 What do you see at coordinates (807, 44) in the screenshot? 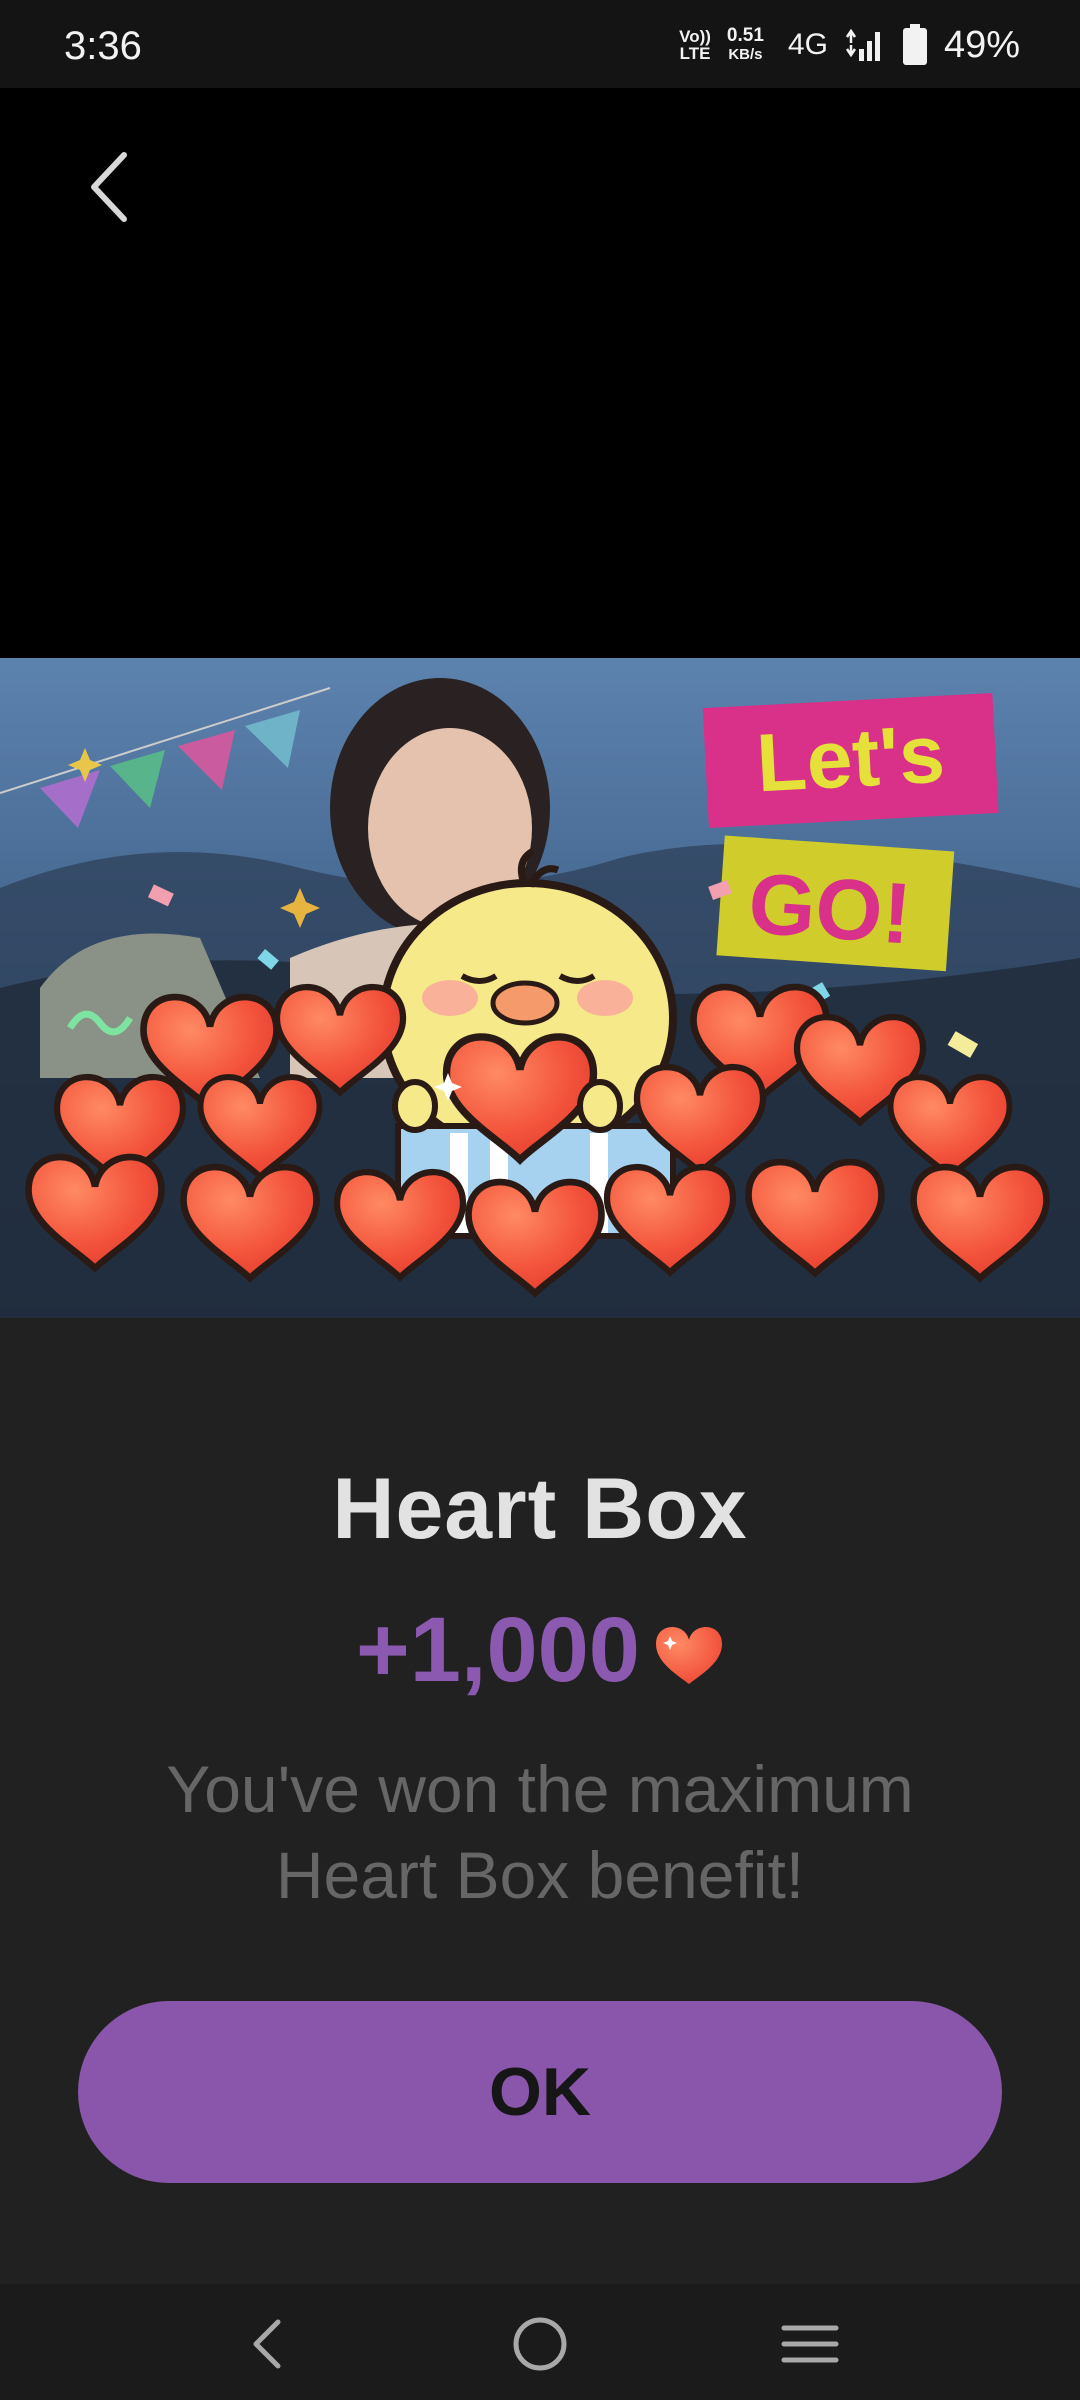
I see `network-type: 4G` at bounding box center [807, 44].